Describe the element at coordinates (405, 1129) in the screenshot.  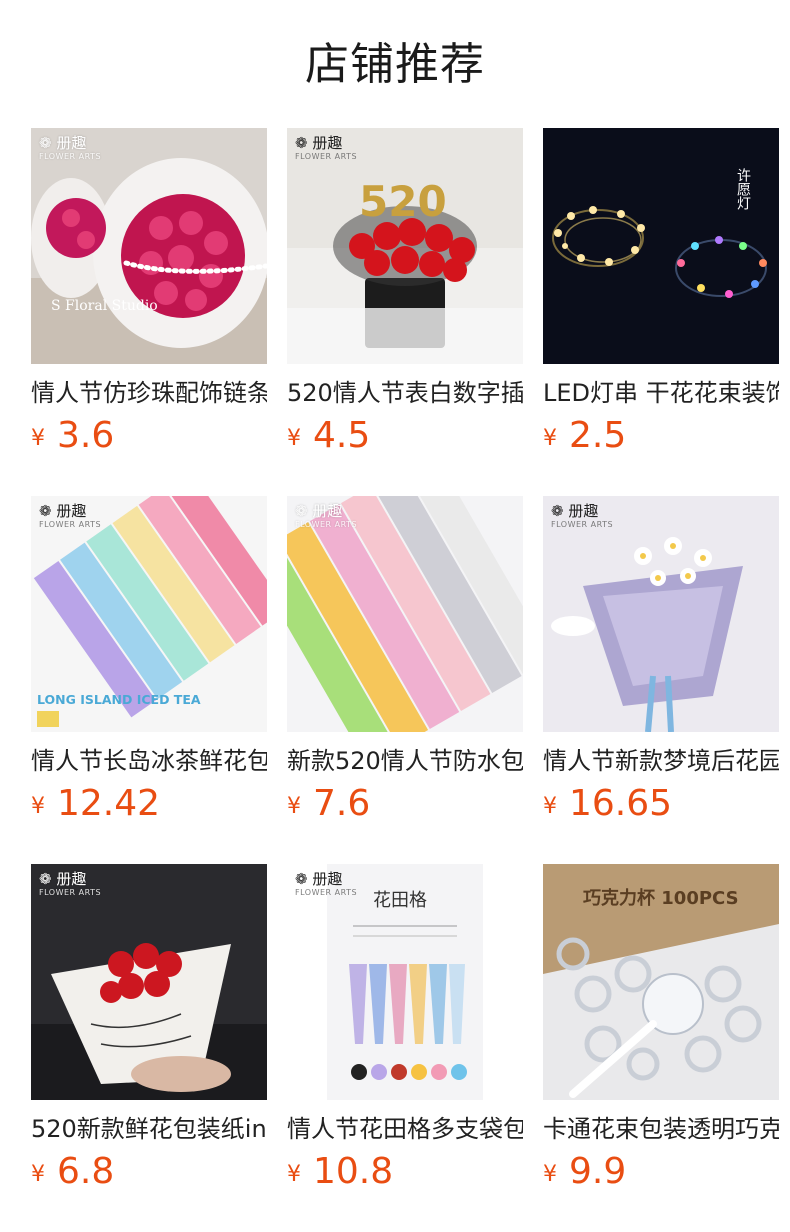
I see `product-title: 情人节花田格多支袋包装` at that location.